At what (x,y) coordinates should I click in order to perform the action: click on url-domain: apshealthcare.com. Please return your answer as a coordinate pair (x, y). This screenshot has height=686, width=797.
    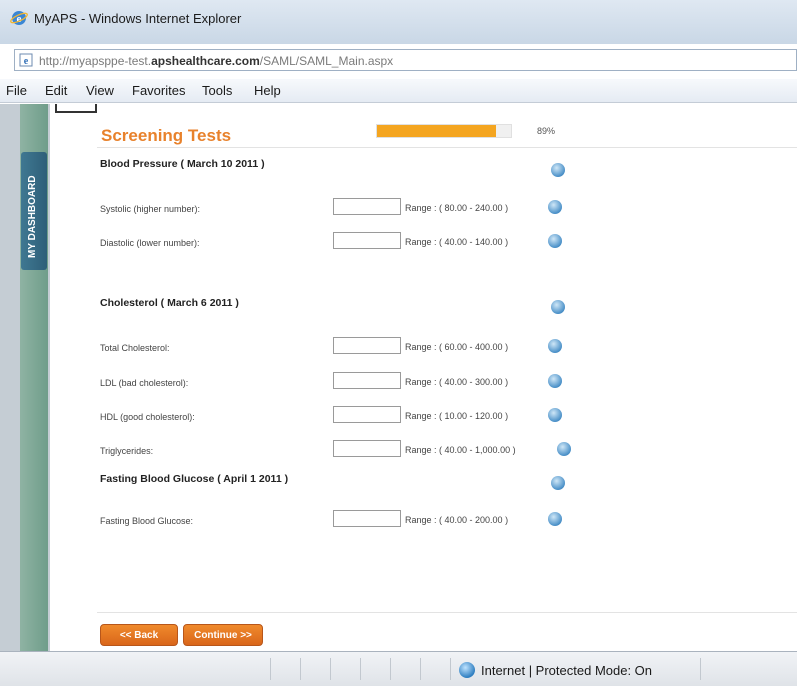
    Looking at the image, I should click on (205, 61).